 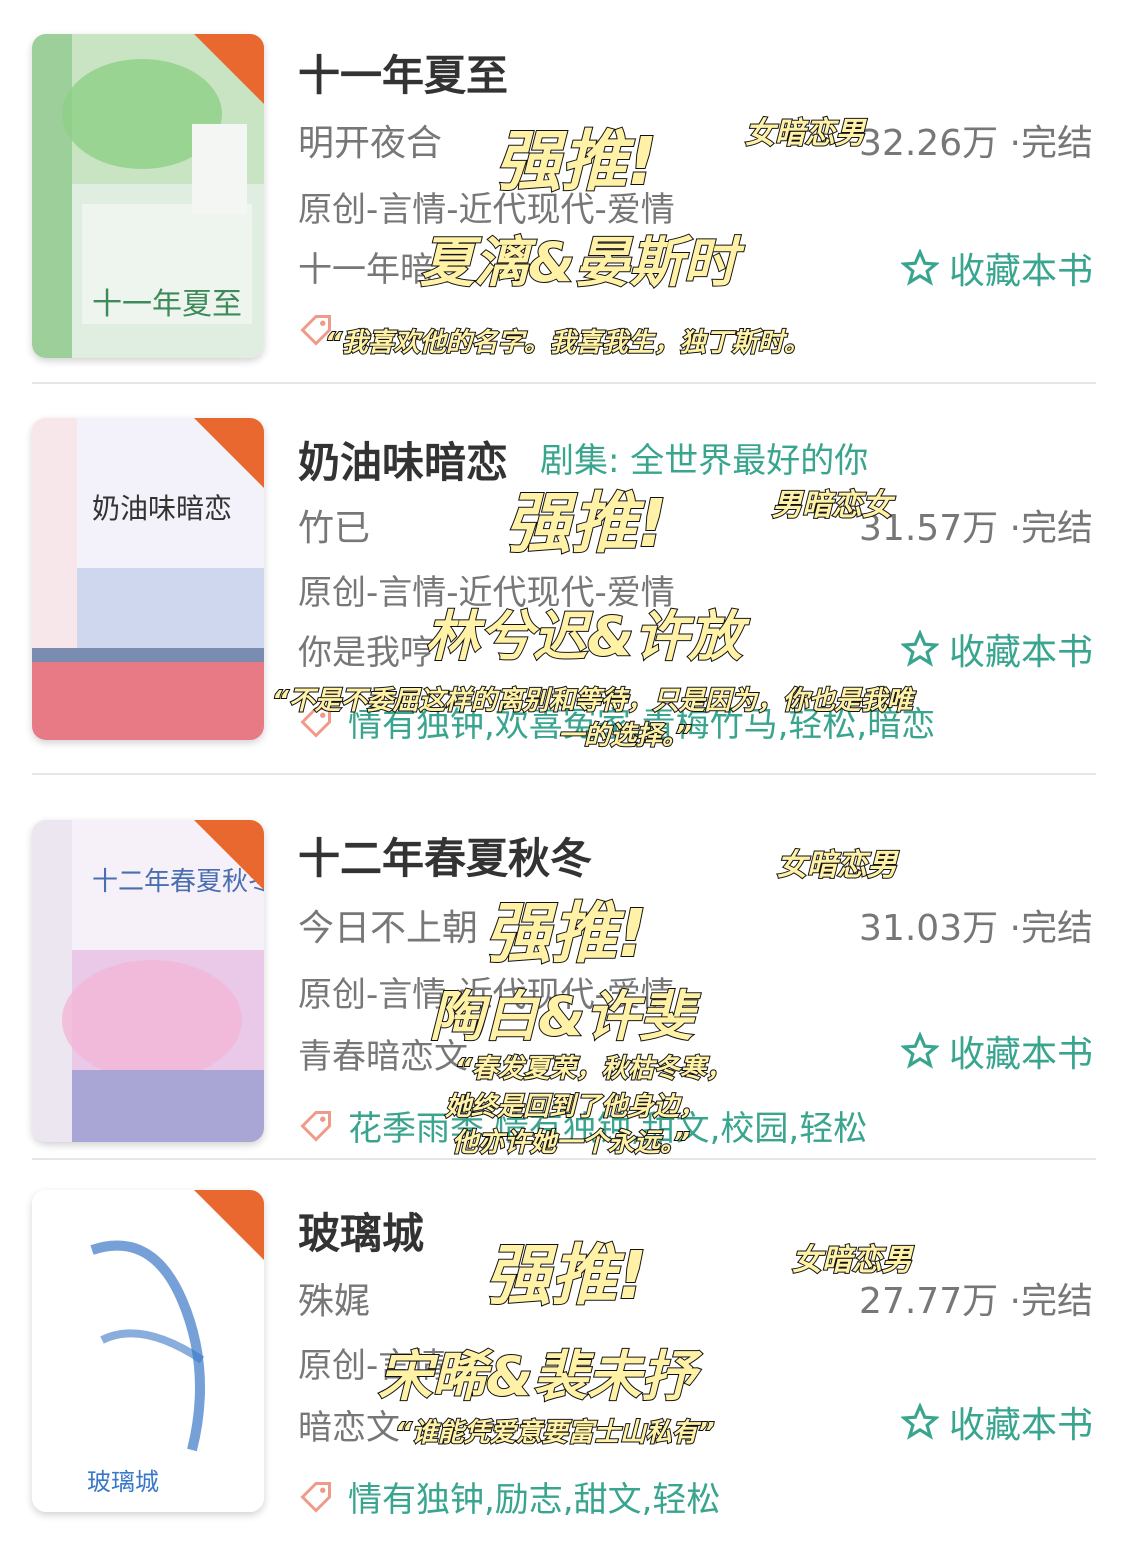 I want to click on quote-overlay: 他亦许她一个永远。”, so click(x=571, y=1143).